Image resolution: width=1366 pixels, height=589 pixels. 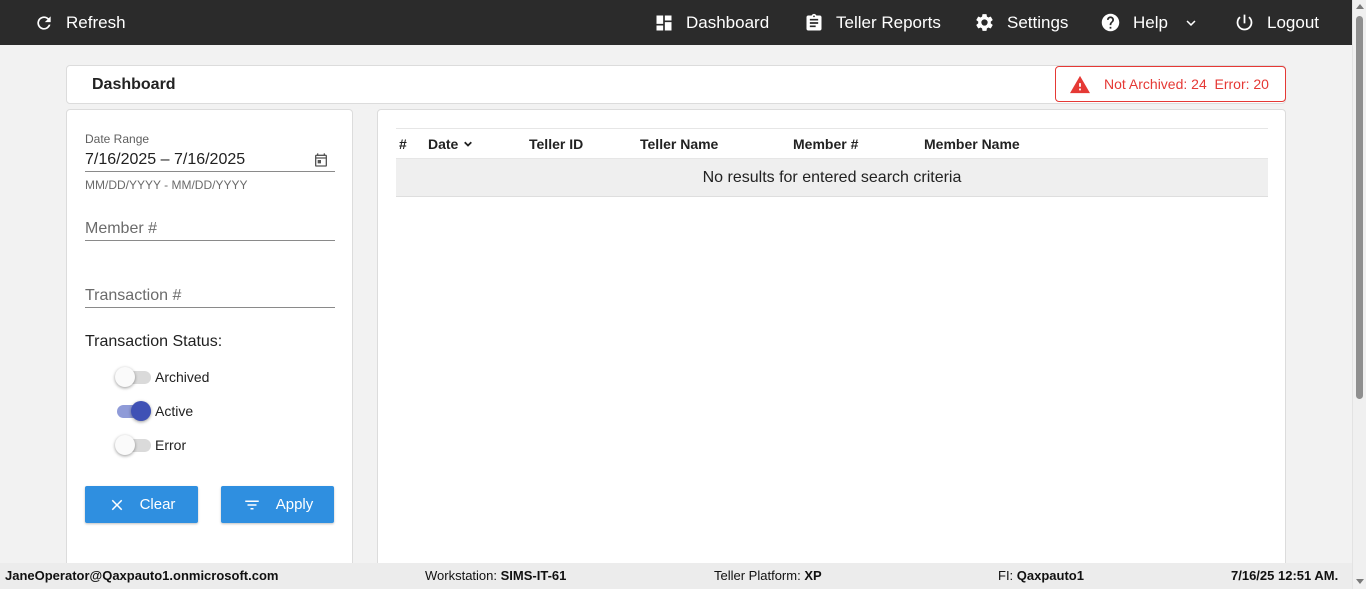 I want to click on status-datetime: 7/16/25 12:51 AM., so click(x=1285, y=575).